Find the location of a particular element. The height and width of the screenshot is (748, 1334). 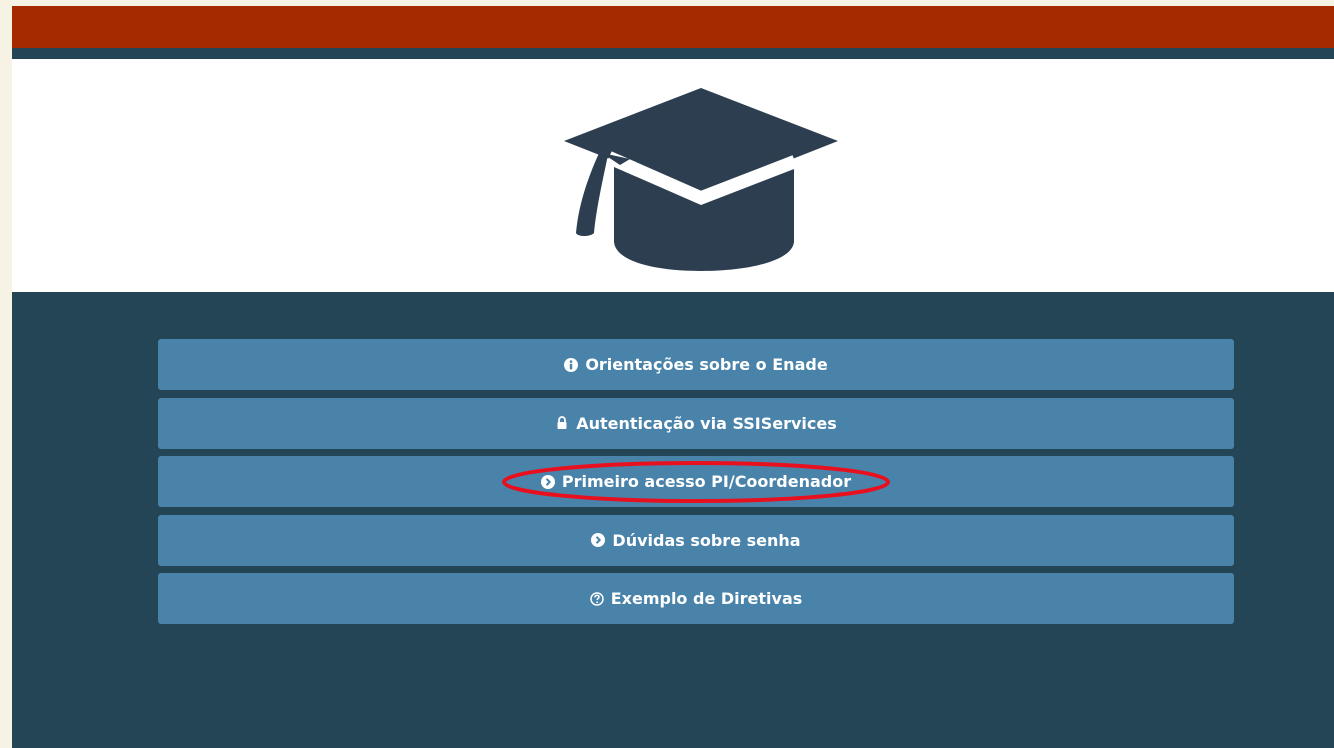

primeiro-acesso-button: Primeiro acesso PI/Coordenador is located at coordinates (696, 481).